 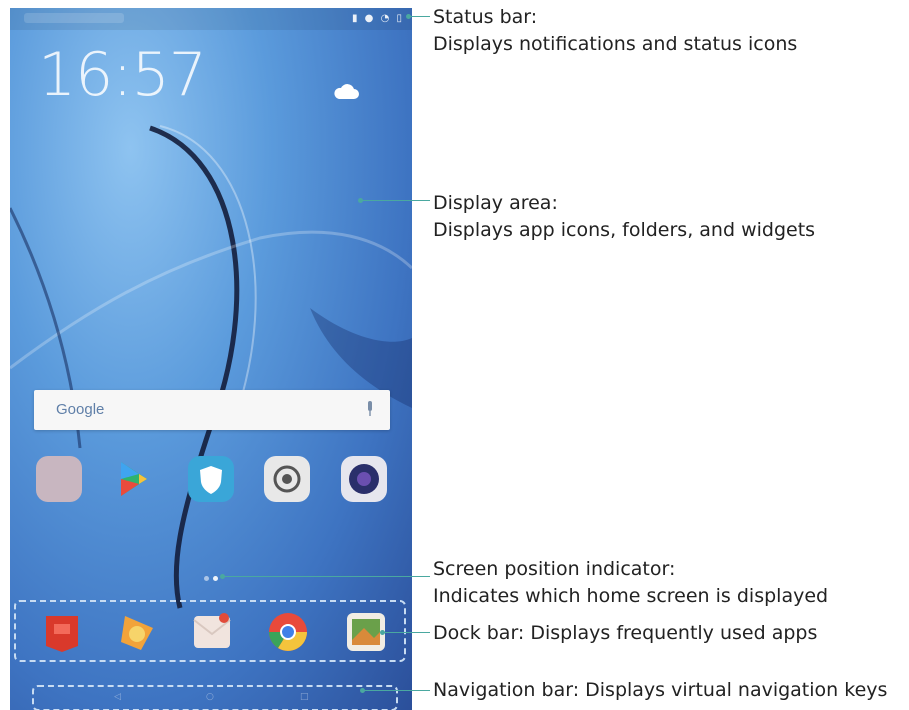 I want to click on leader-line-nav, so click(x=397, y=690).